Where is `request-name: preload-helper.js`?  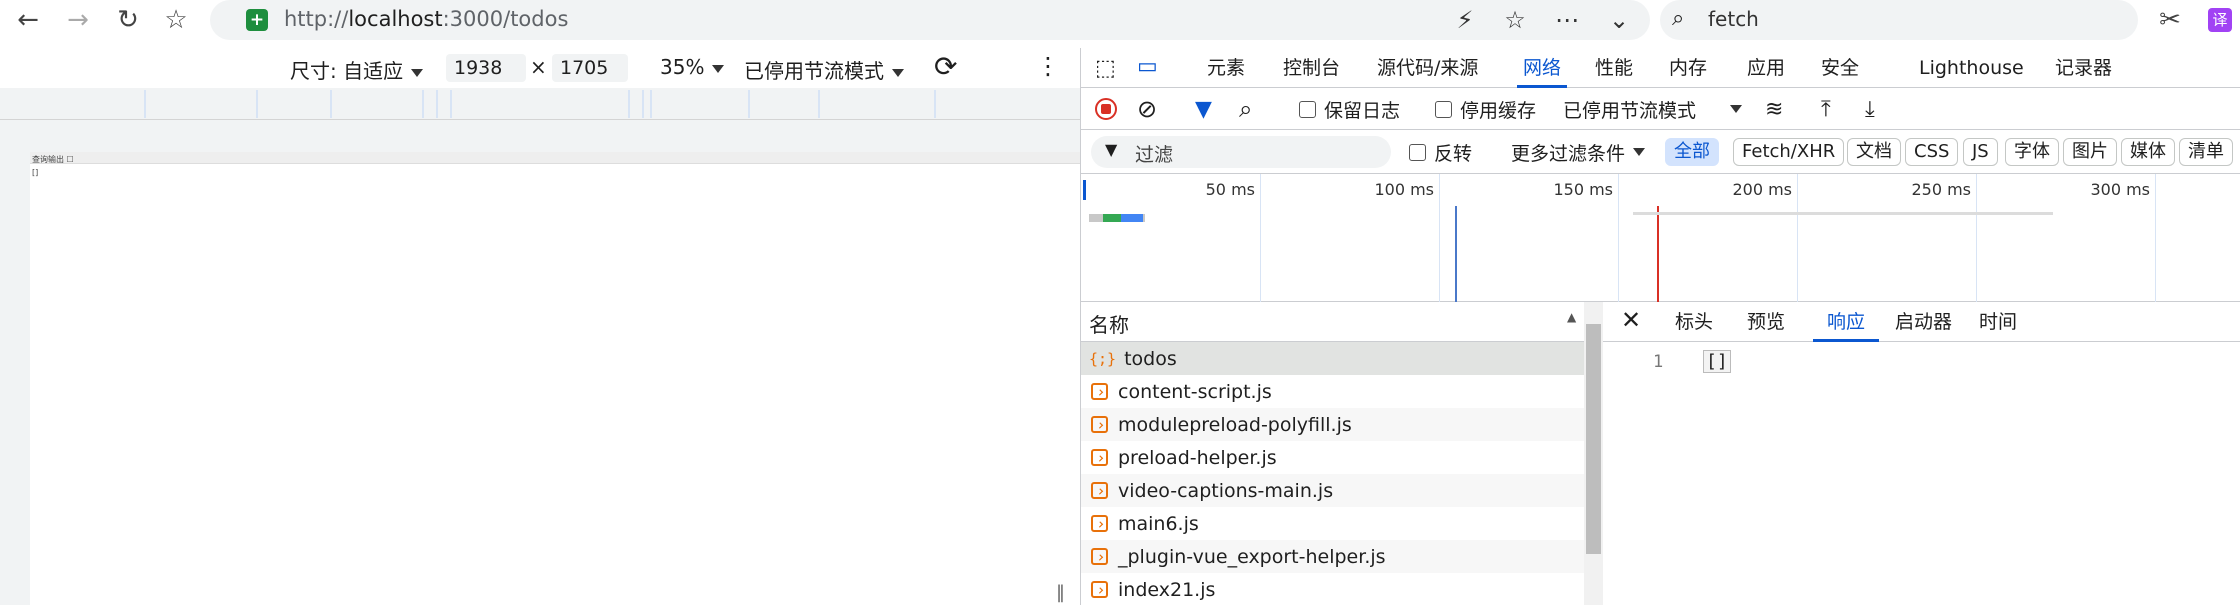 request-name: preload-helper.js is located at coordinates (1197, 457).